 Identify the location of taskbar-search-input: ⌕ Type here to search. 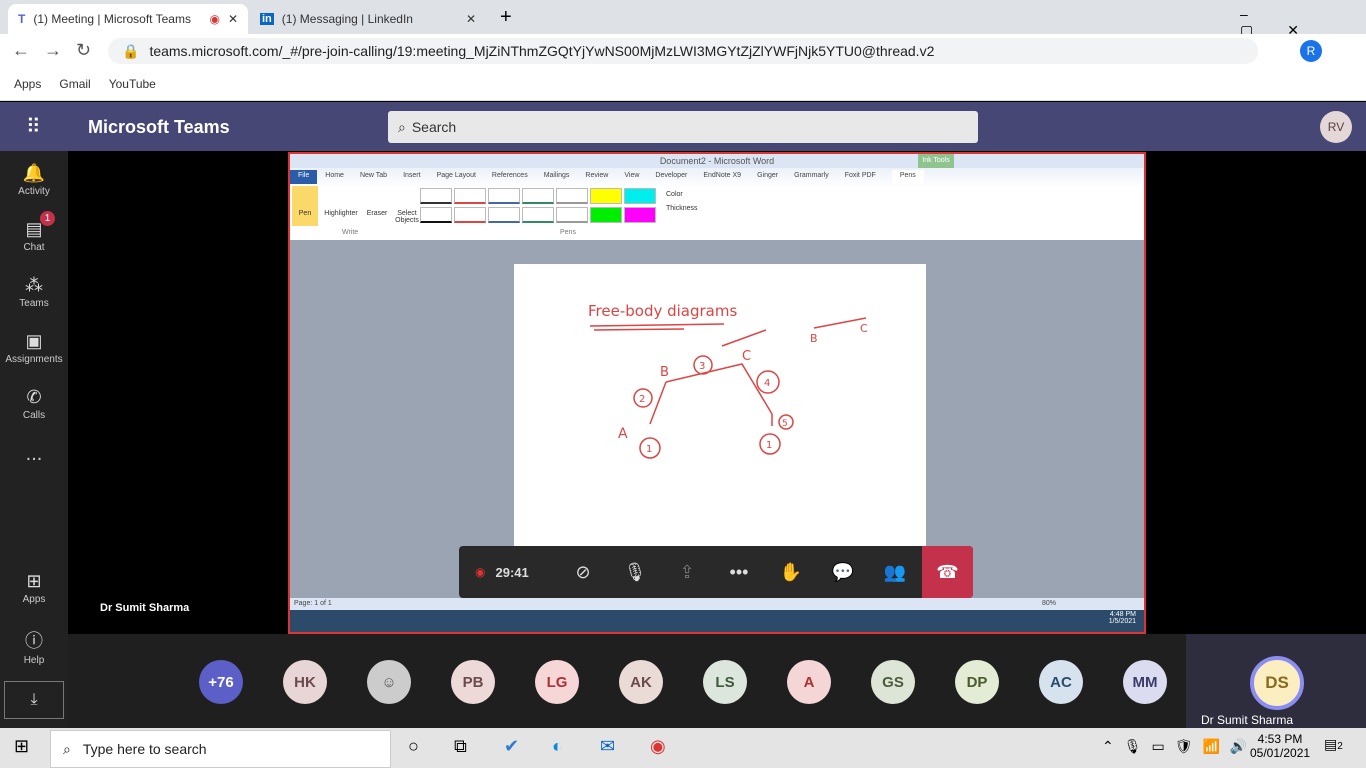
(220, 749).